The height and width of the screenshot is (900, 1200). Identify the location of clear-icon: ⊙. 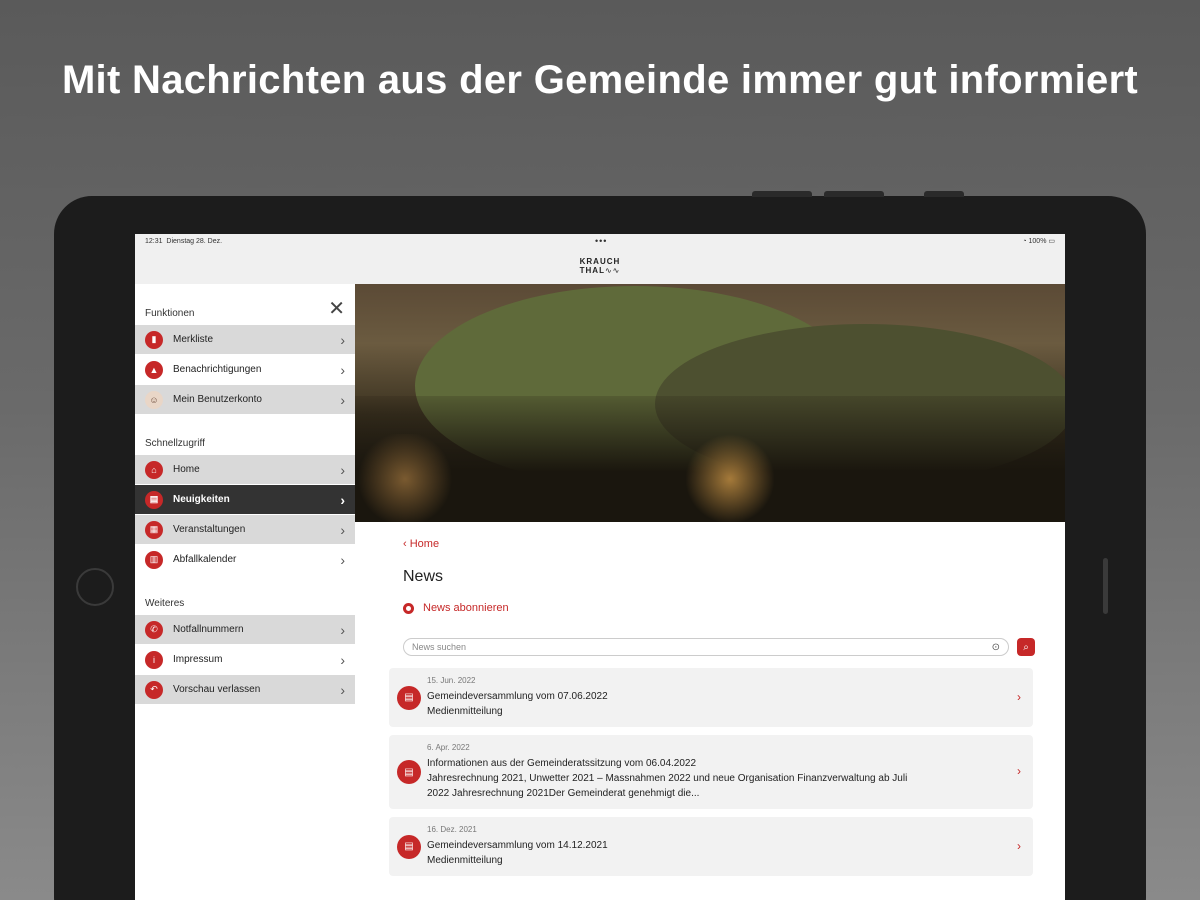
(996, 647).